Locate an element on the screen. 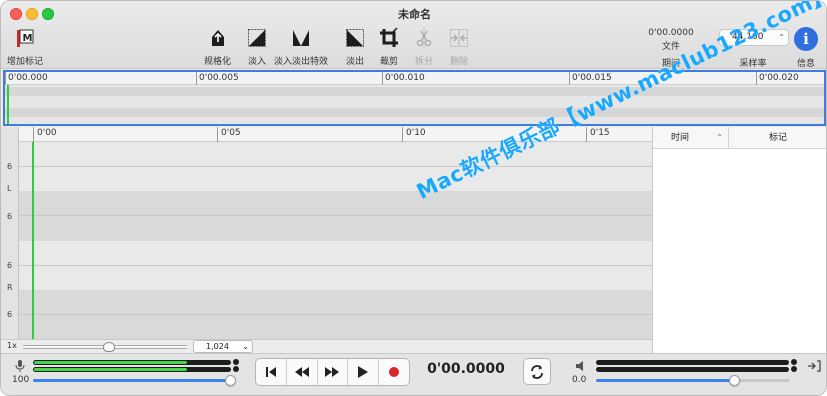  channel-gutter: 6 L 6 6 R 6 is located at coordinates (10, 233).